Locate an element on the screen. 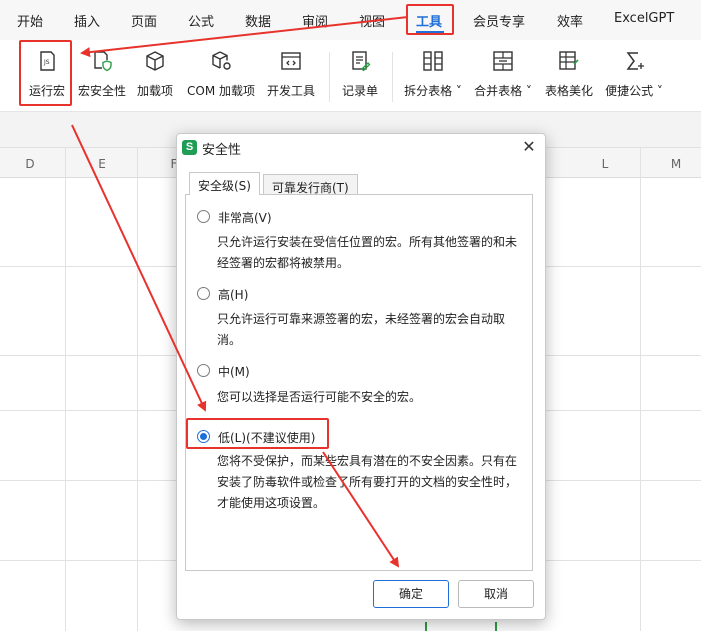  com-addins-button: COM 加载项 is located at coordinates (221, 76).